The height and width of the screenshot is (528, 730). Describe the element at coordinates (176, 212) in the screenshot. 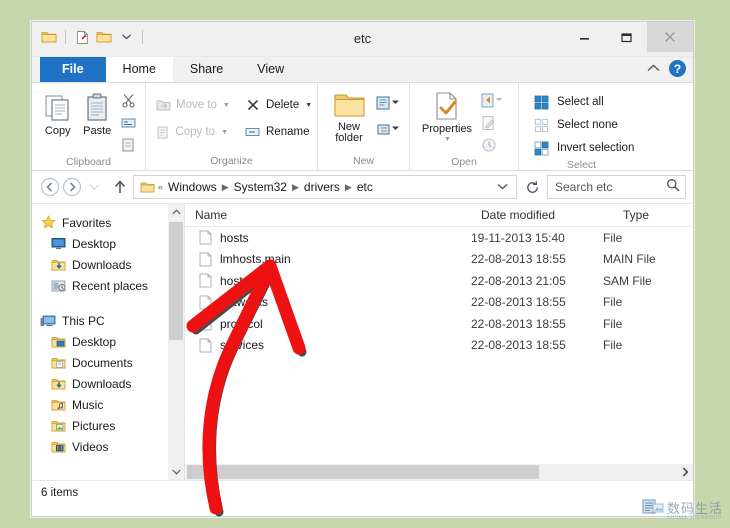

I see `navpane-scroll-up-icon` at that location.